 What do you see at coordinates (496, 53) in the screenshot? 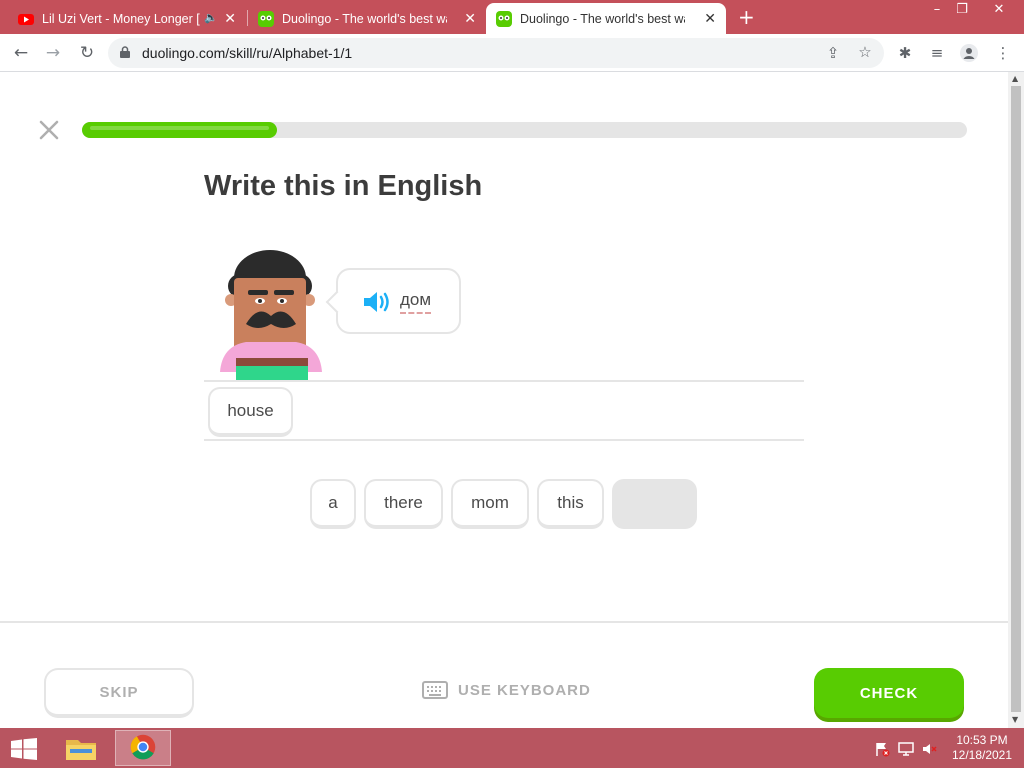
I see `address-bar: duolingo.com/skill/ru/Alphabet-1/1 ⇪ ☆` at bounding box center [496, 53].